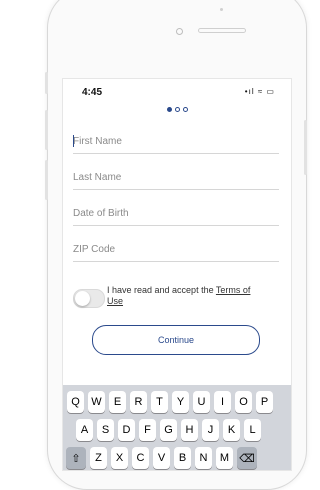 The width and height of the screenshot is (320, 490). I want to click on key-o: O, so click(243, 402).